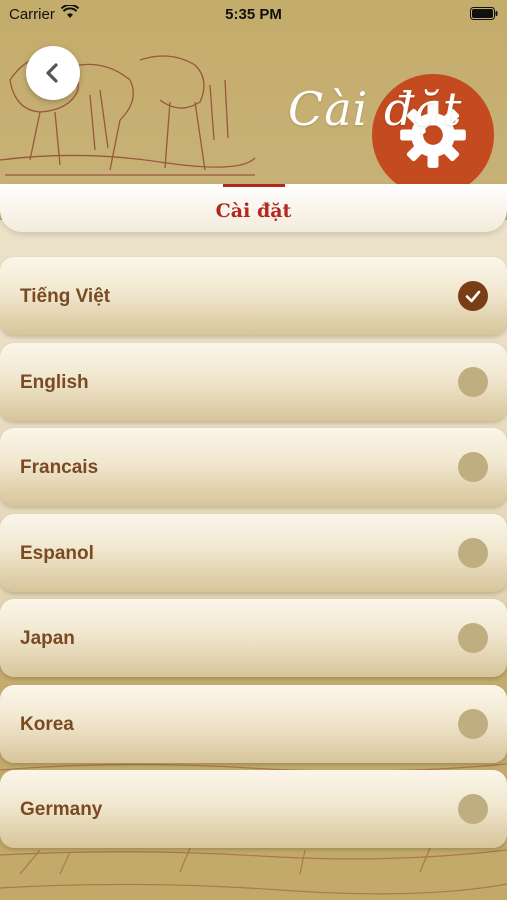 Image resolution: width=507 pixels, height=900 pixels. I want to click on language-label: Japan, so click(47, 638).